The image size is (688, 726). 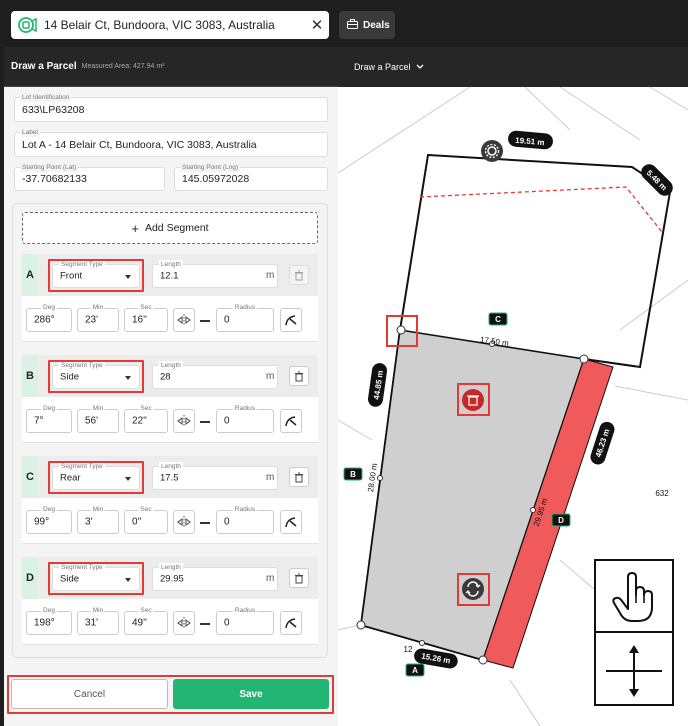 I want to click on radius-value: 0, so click(x=227, y=623).